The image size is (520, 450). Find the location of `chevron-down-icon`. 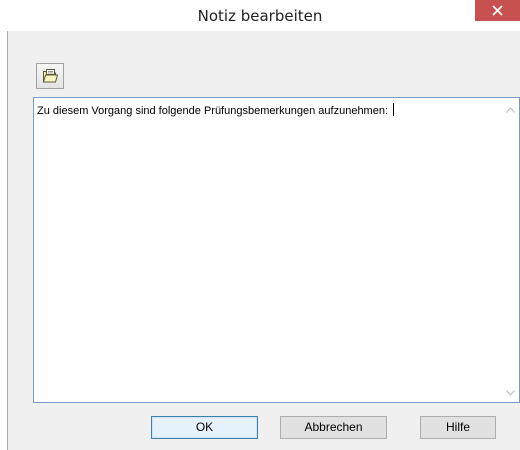

chevron-down-icon is located at coordinates (510, 393).